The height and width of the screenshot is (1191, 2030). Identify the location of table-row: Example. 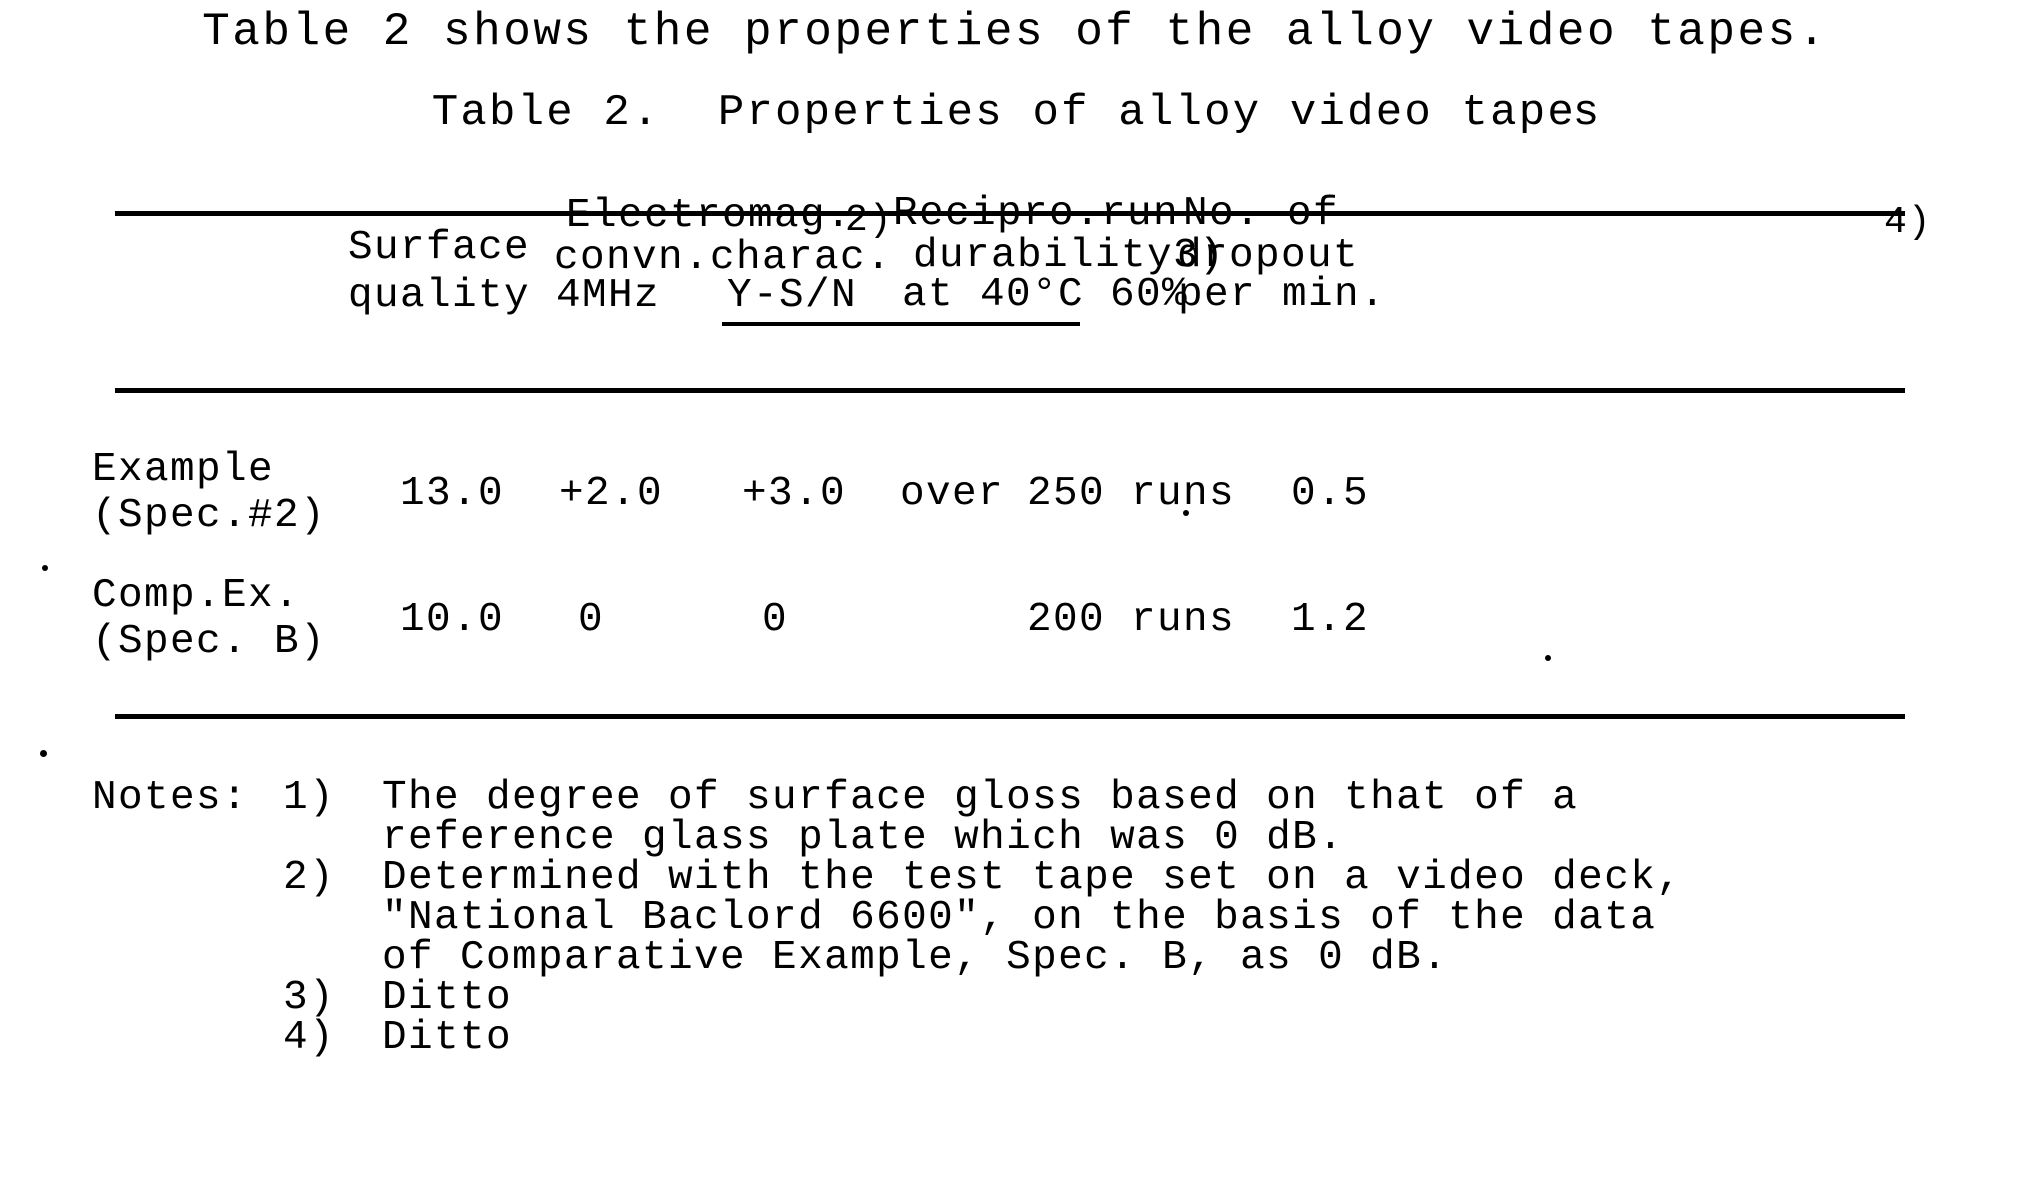
(183, 470).